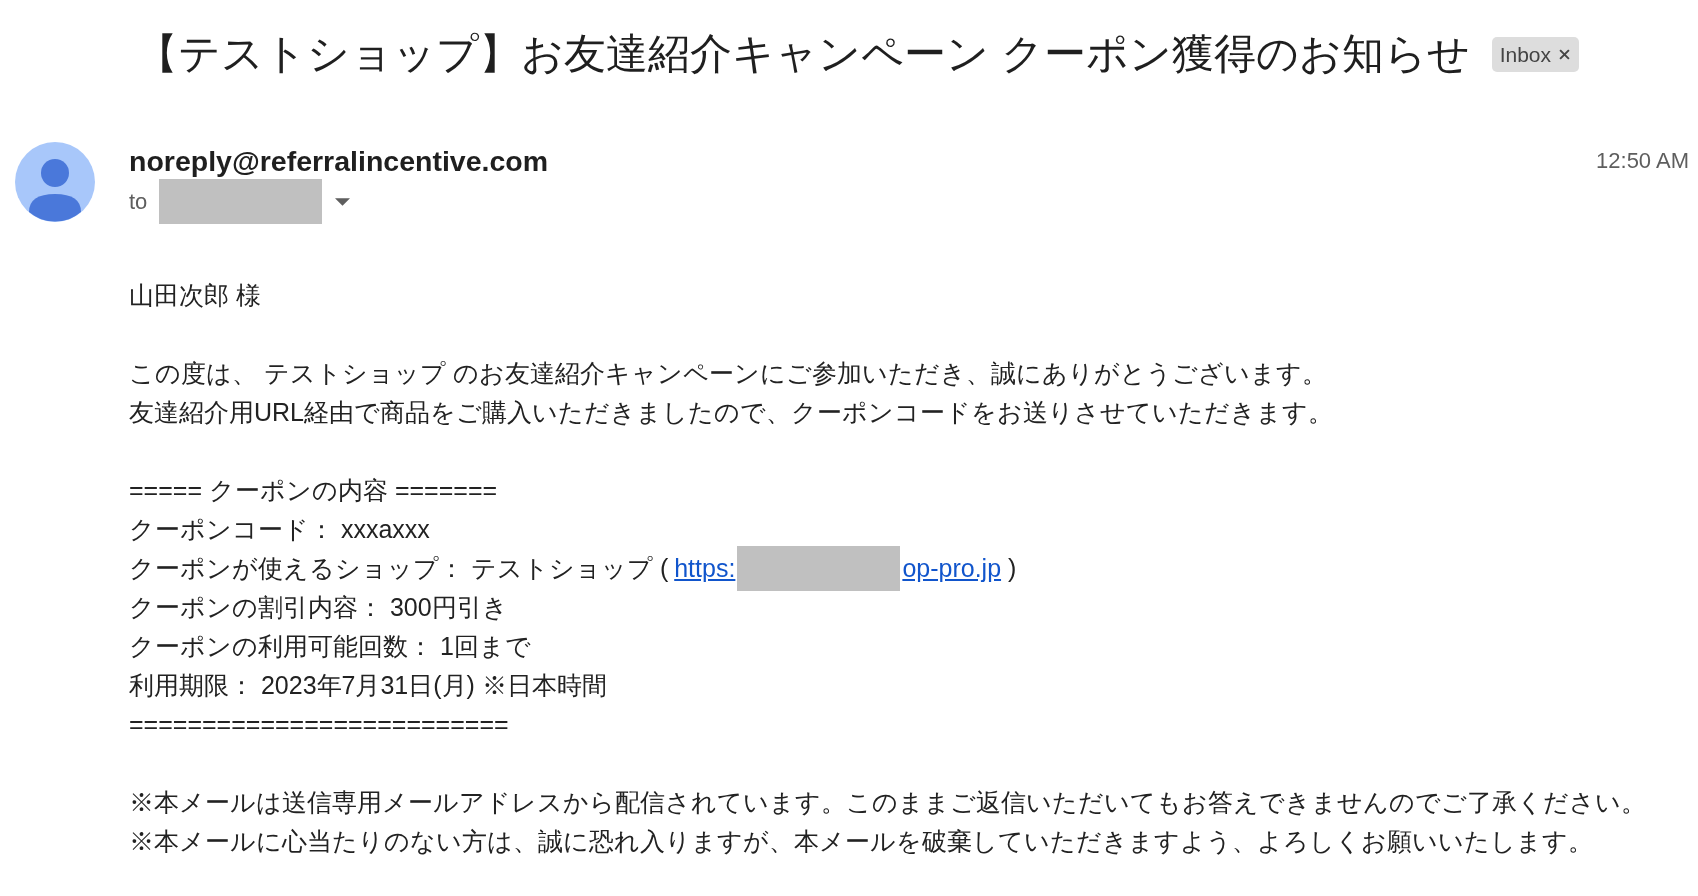  I want to click on body-text: 山田次郎 様, so click(195, 295).